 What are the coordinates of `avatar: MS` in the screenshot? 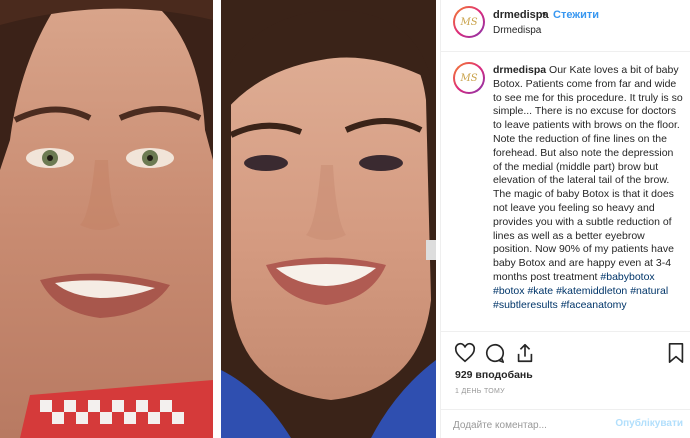 It's located at (469, 22).